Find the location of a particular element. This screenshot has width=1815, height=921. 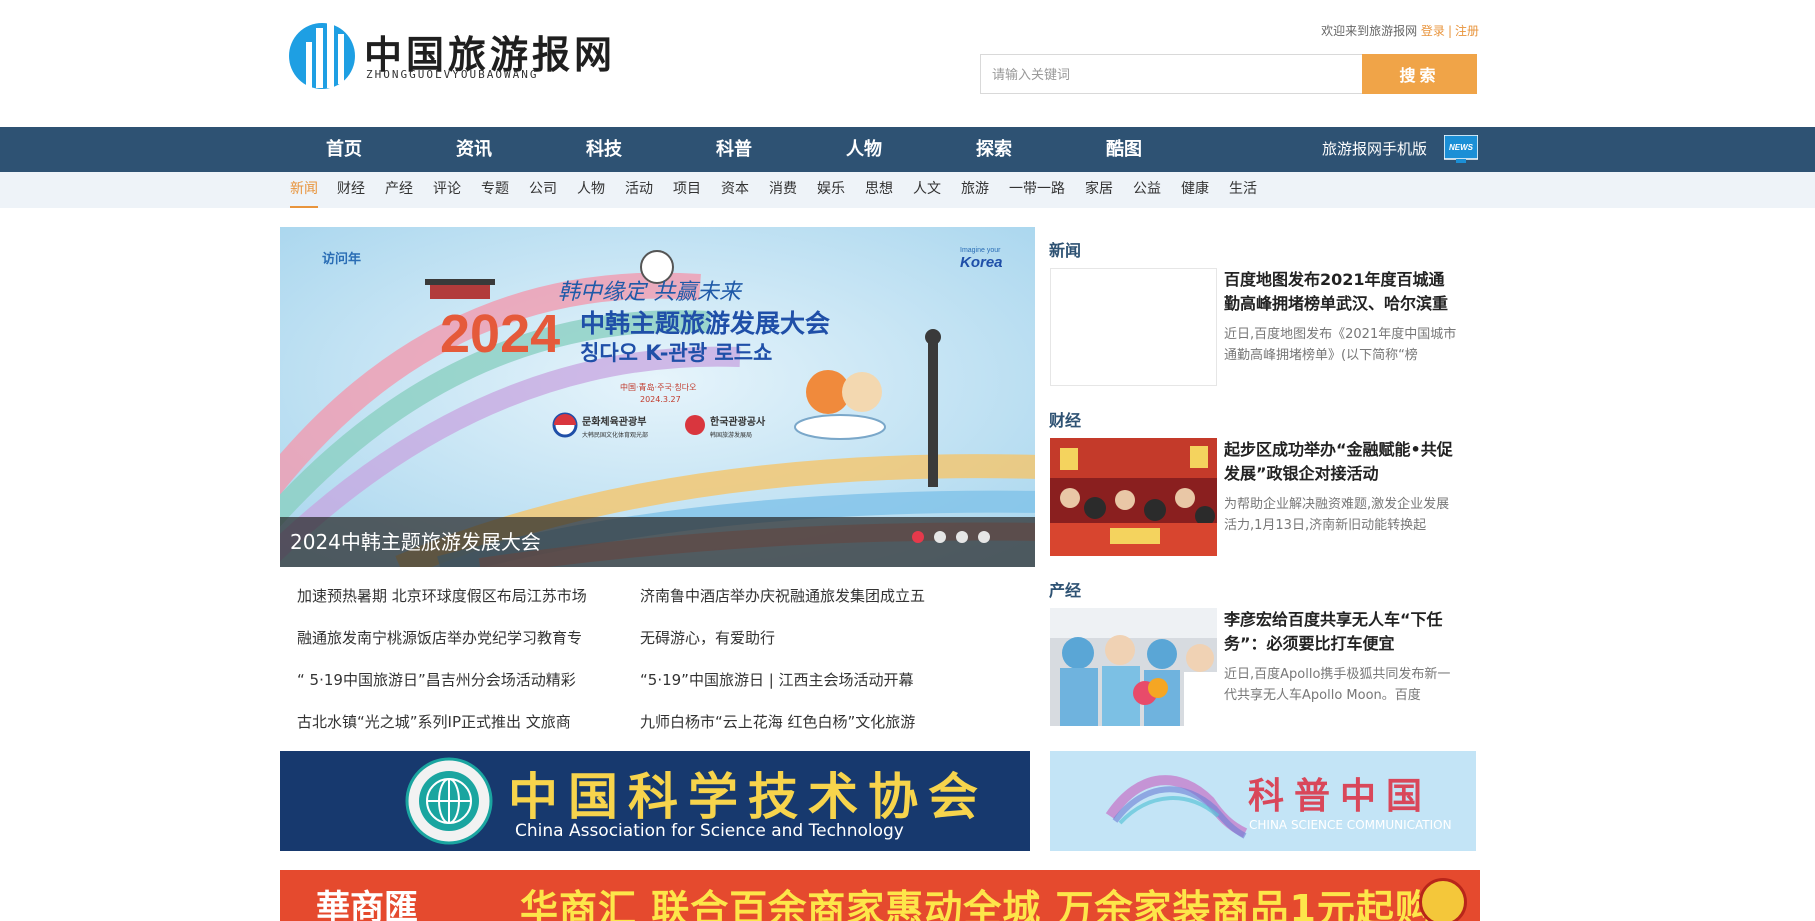

headline-link: 融通旅发南宁桃源饭店举办党纪学习教育专 is located at coordinates (459, 638).